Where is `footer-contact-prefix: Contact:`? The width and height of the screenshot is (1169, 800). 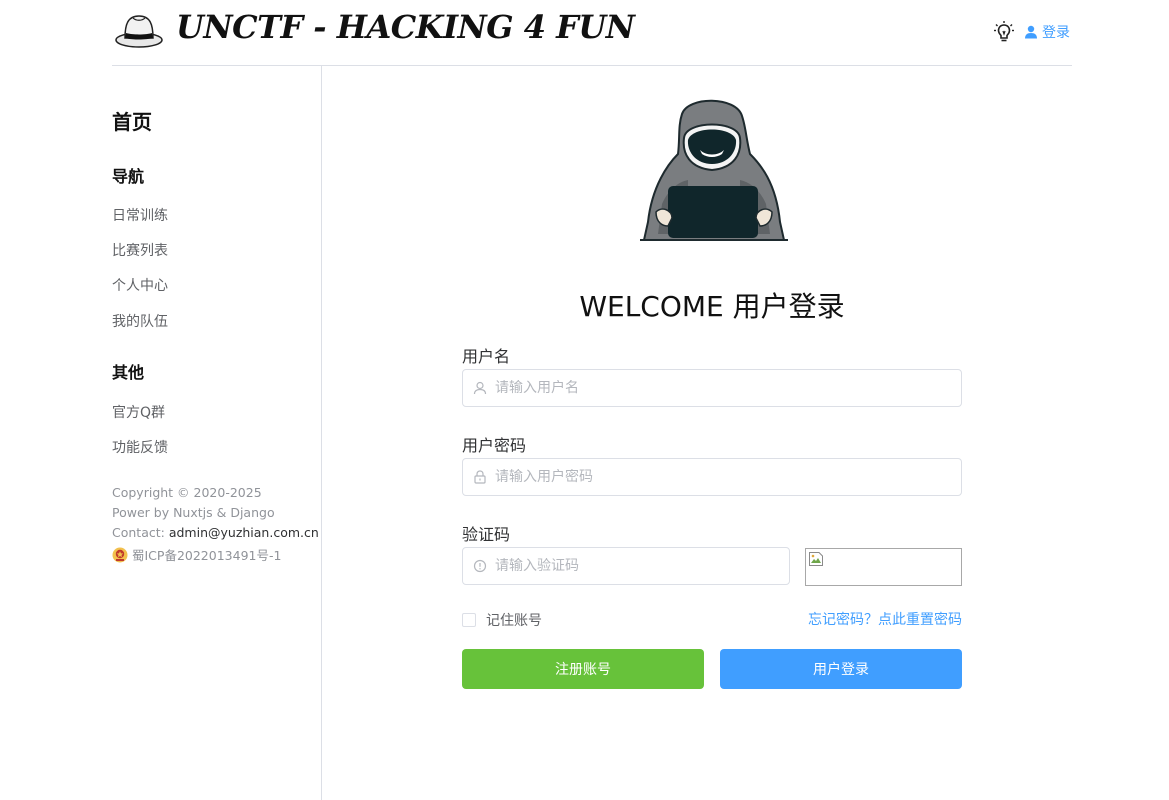 footer-contact-prefix: Contact: is located at coordinates (140, 532).